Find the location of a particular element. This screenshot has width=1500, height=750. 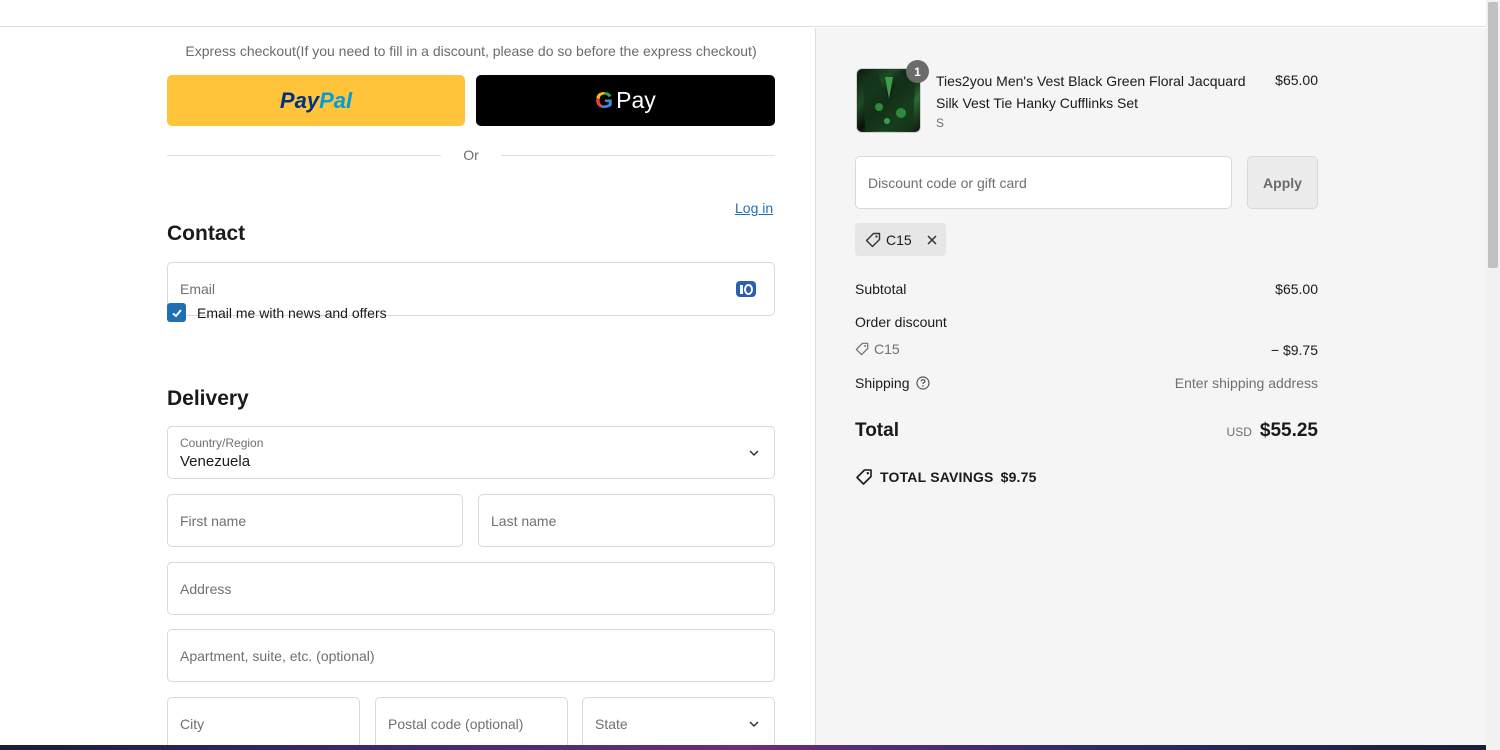

total-savings: TOTAL SAVINGS $9.75 is located at coordinates (946, 477).